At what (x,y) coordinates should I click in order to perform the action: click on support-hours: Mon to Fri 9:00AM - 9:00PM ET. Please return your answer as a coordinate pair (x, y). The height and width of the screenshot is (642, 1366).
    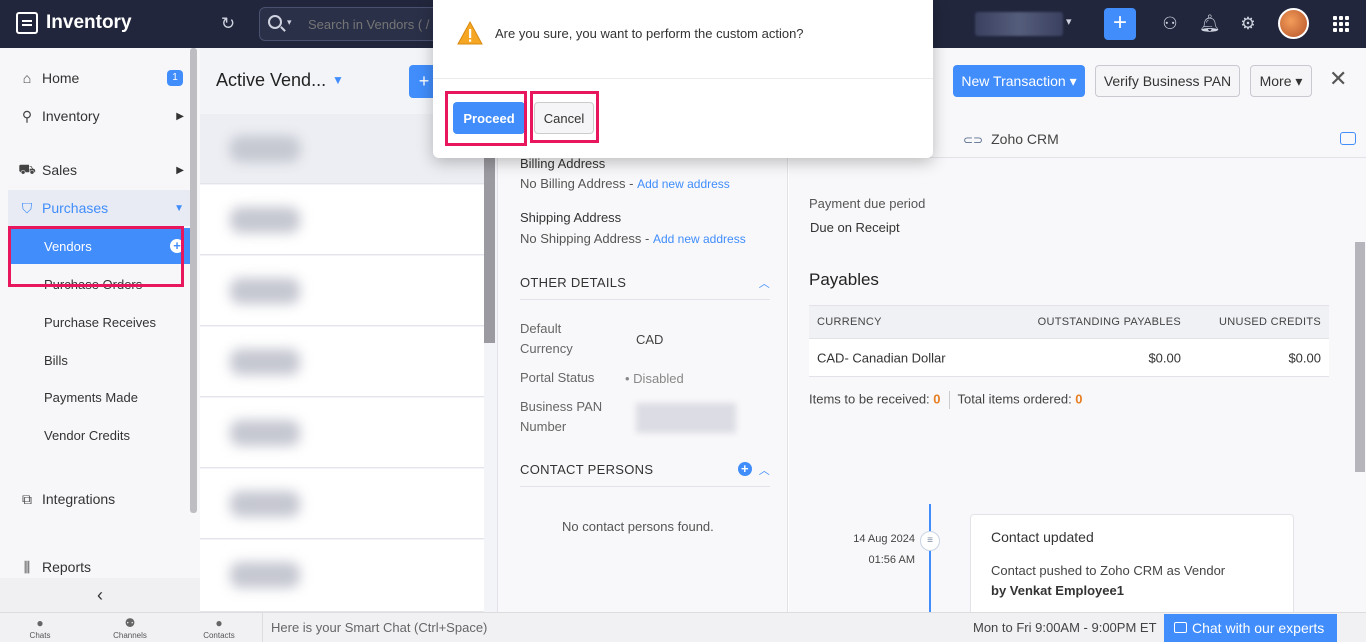
    Looking at the image, I should click on (1065, 627).